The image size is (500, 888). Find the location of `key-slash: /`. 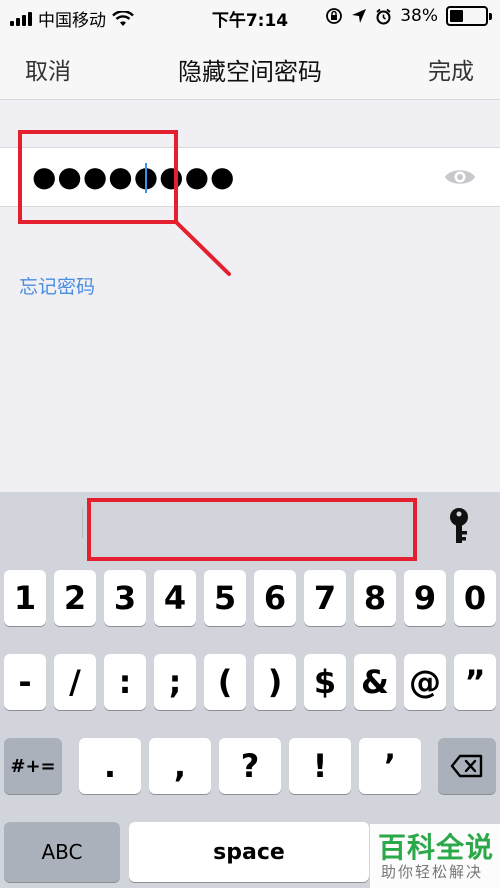

key-slash: / is located at coordinates (75, 682).